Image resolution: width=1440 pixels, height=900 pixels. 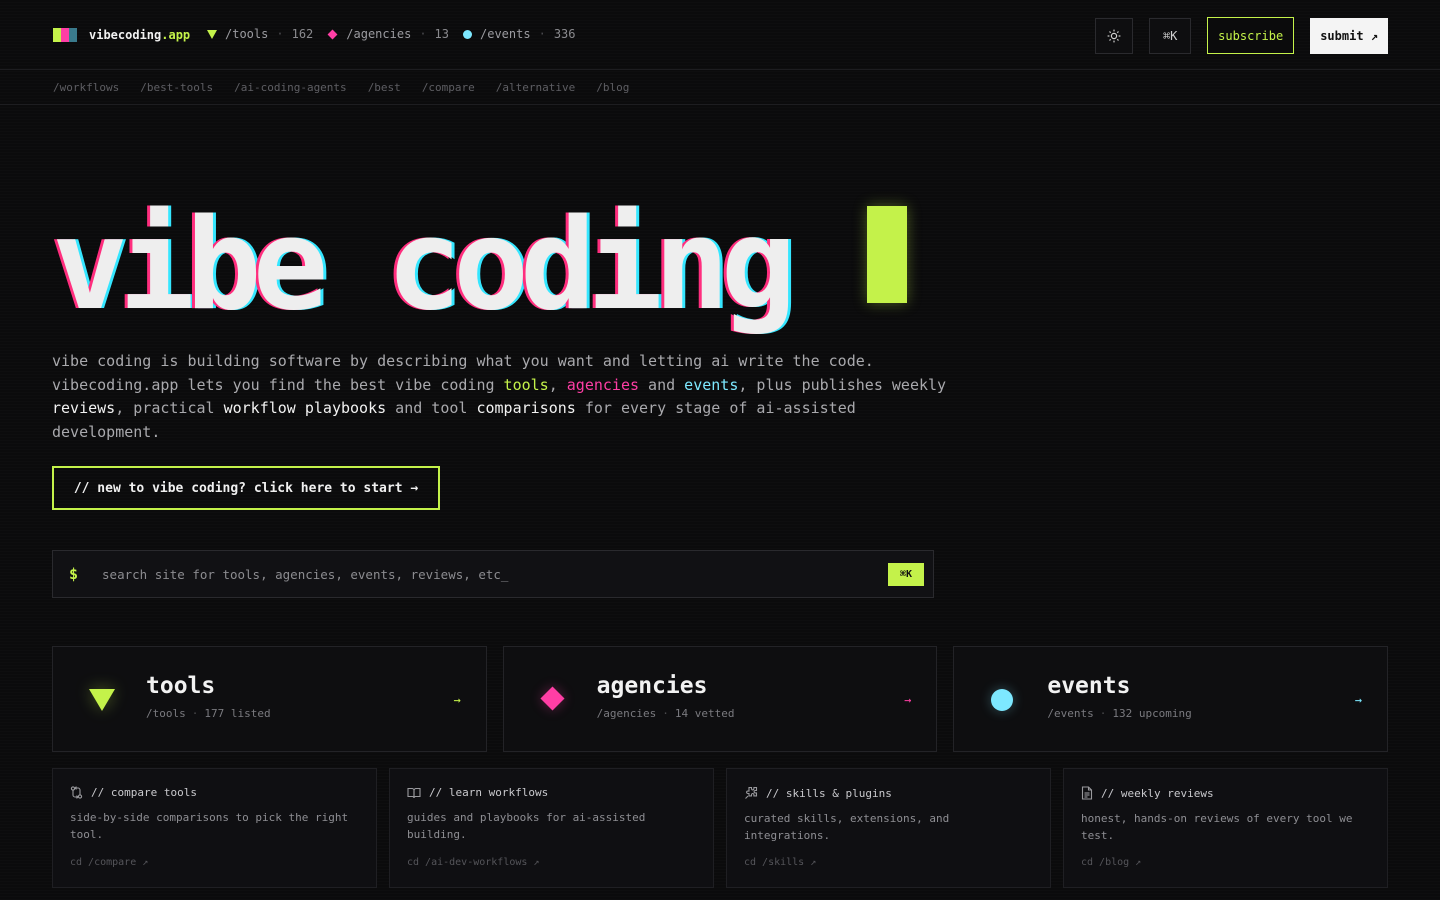 What do you see at coordinates (535, 87) in the screenshot?
I see `nav-link-alternative: /alternative` at bounding box center [535, 87].